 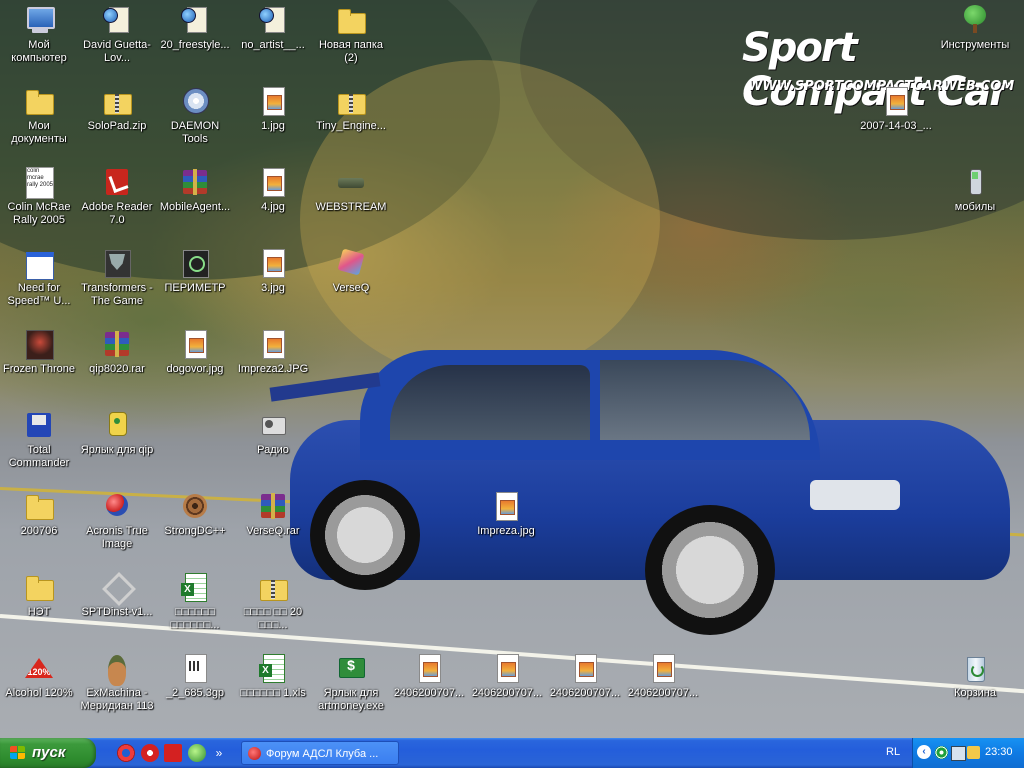 What do you see at coordinates (117, 365) in the screenshot?
I see `desktop-icon-qip8020-rar: qip8020.rar` at bounding box center [117, 365].